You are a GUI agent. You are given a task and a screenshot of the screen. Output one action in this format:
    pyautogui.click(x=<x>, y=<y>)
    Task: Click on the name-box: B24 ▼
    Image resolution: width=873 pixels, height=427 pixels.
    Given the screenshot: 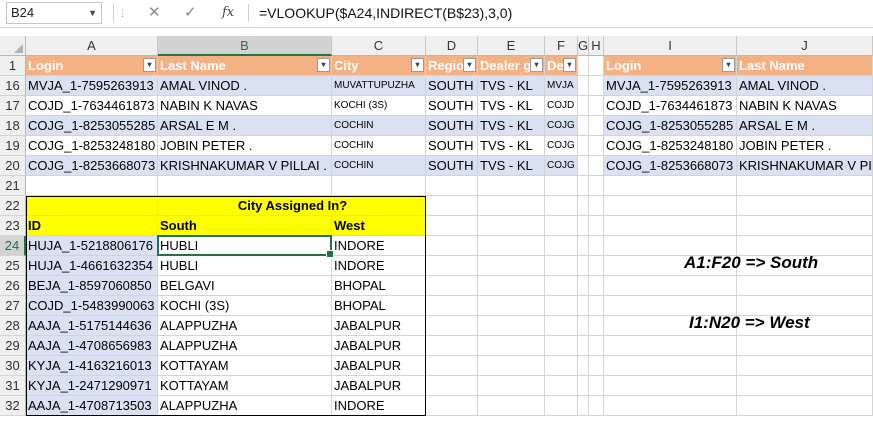 What is the action you would take?
    pyautogui.click(x=54, y=13)
    